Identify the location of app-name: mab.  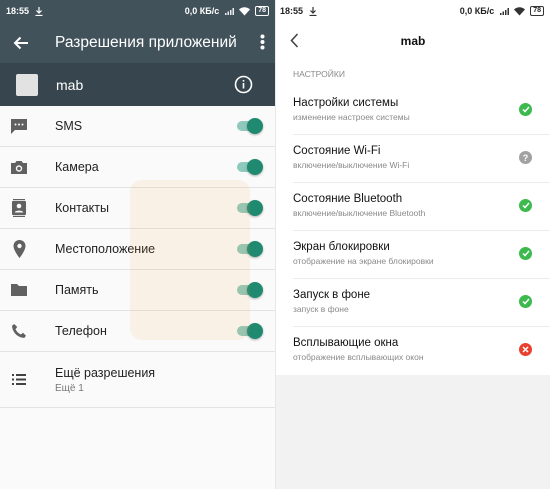
(70, 84).